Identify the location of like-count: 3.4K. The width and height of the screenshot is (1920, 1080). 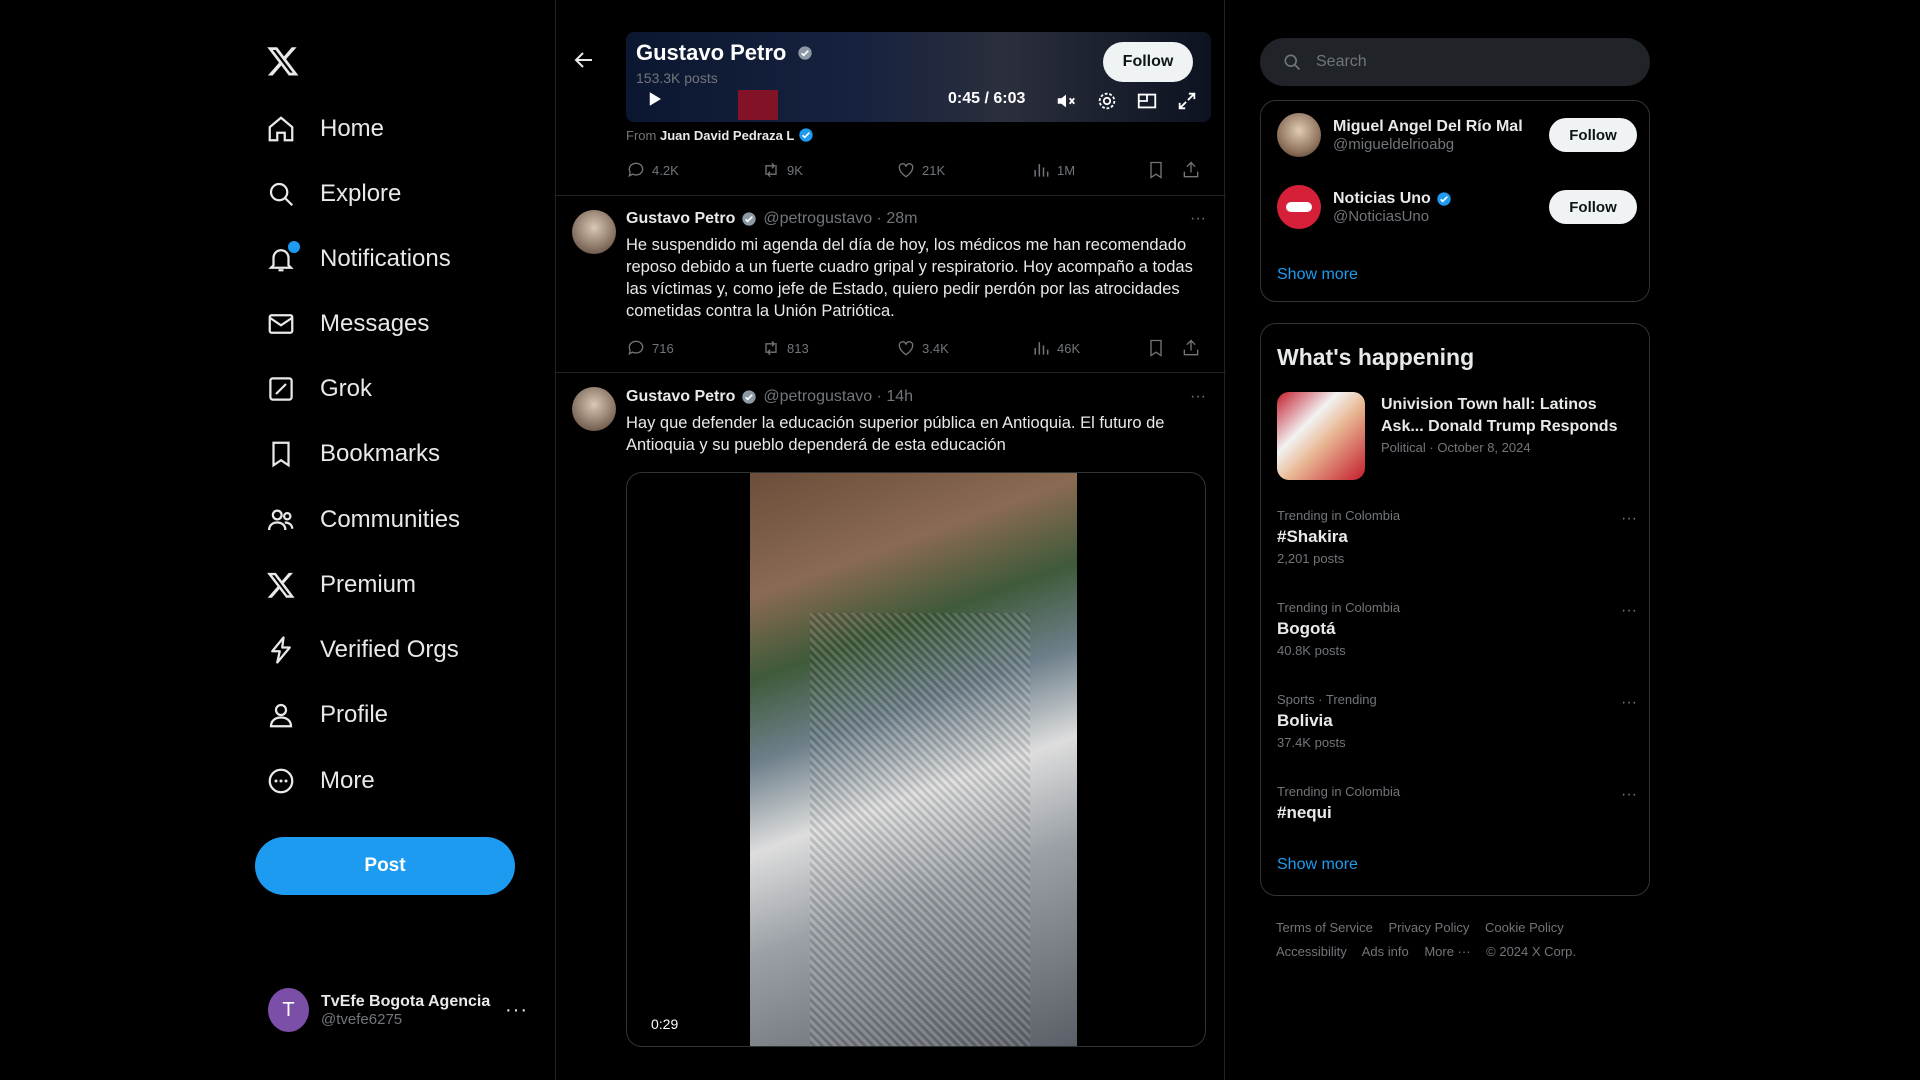
(935, 348).